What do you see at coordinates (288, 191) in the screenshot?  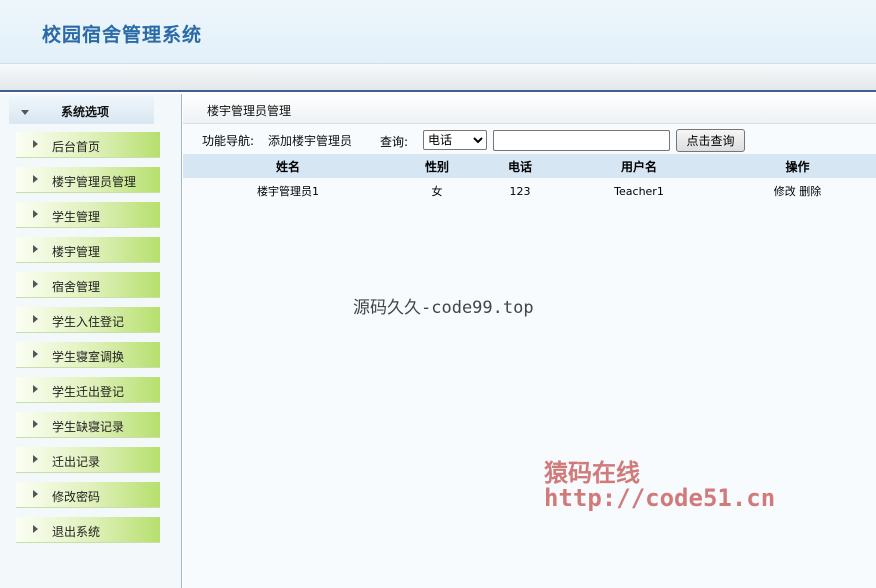 I see `cell-name: 楼宇管理员1` at bounding box center [288, 191].